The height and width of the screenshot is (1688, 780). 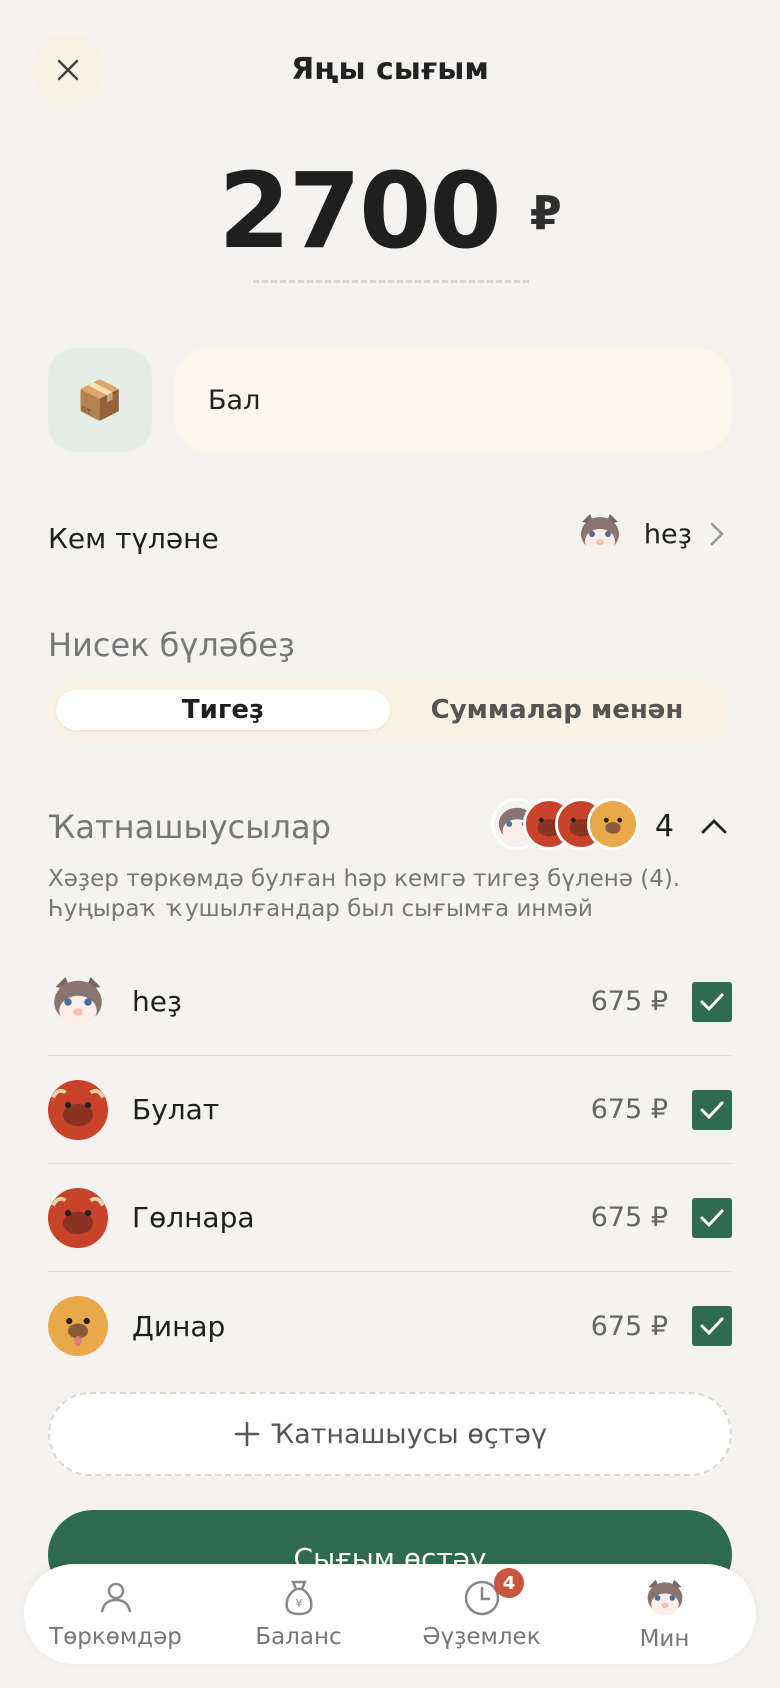 I want to click on participant-row: Гөлнара 675 ₽, so click(x=390, y=1218).